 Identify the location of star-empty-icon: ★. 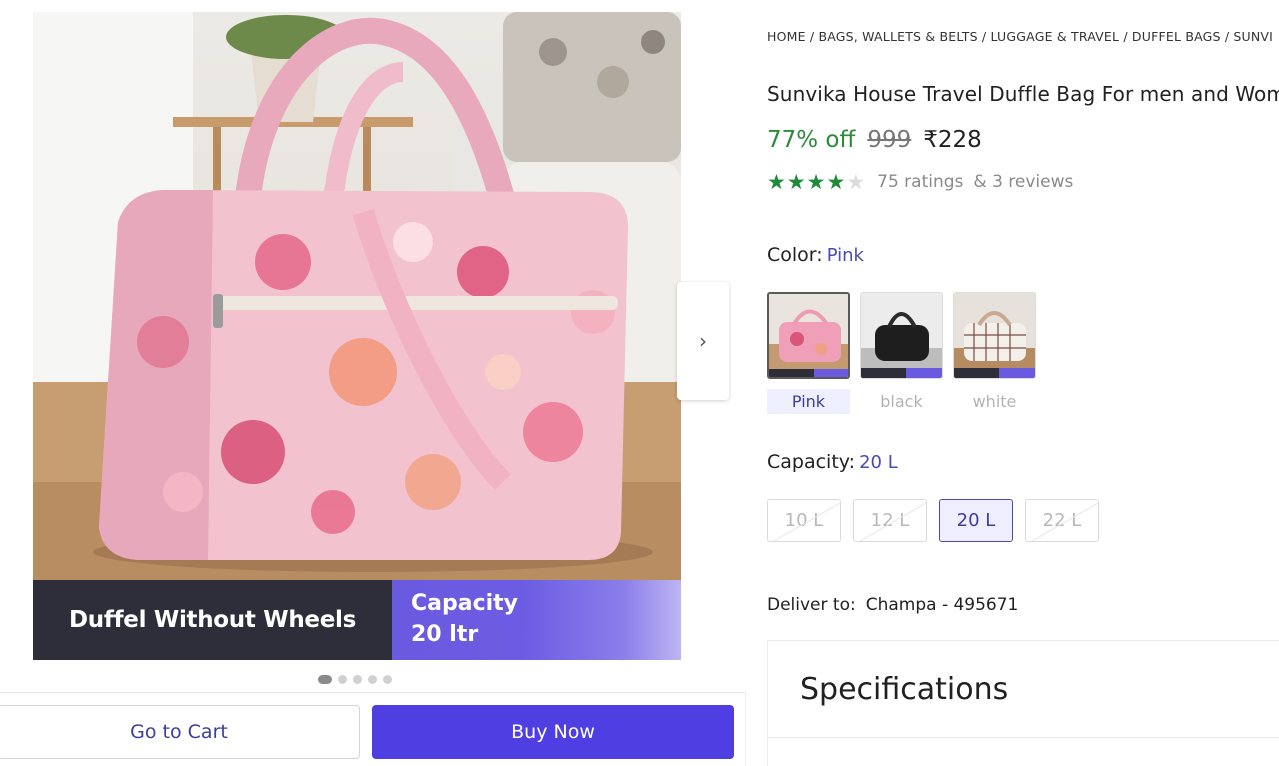
(856, 182).